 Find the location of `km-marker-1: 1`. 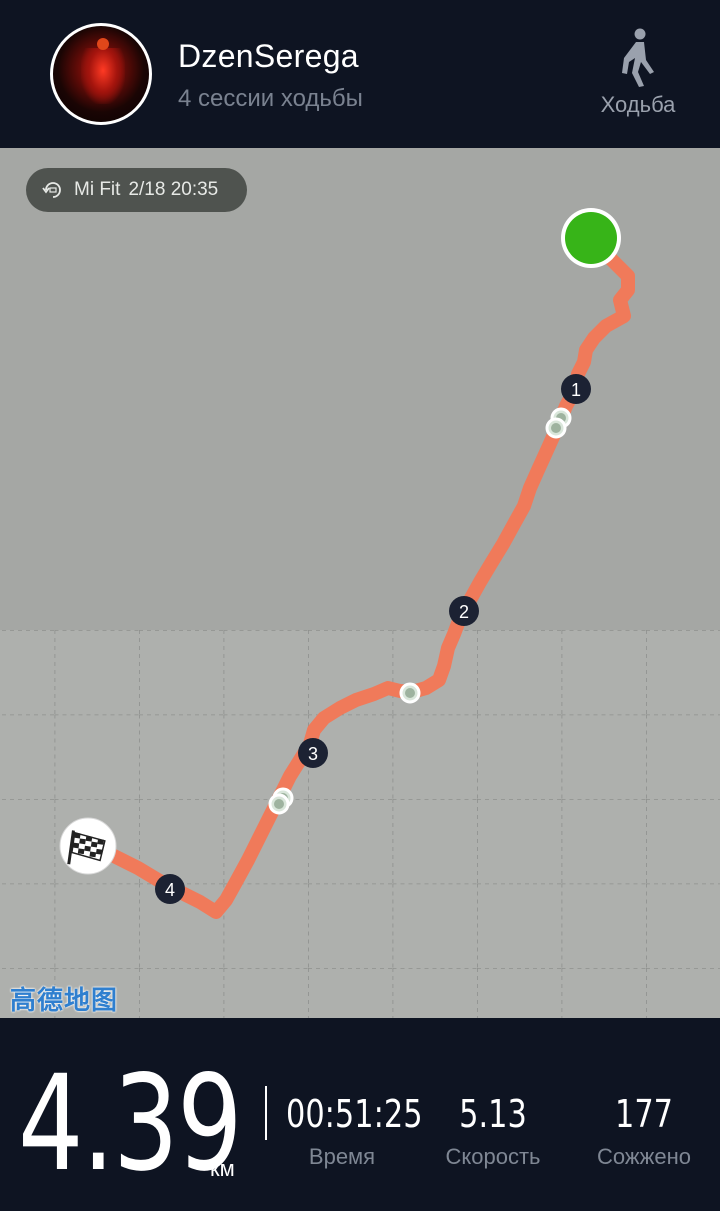

km-marker-1: 1 is located at coordinates (576, 389).